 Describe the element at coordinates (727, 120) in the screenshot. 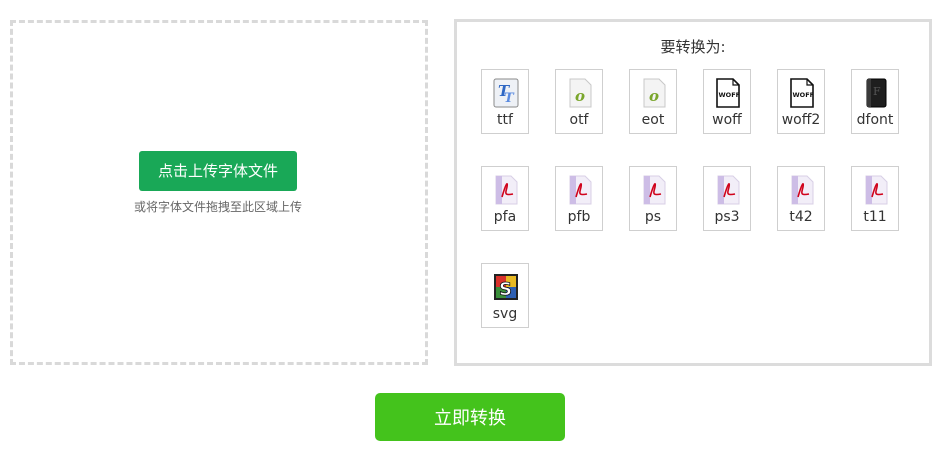

I see `format-label: woff` at that location.